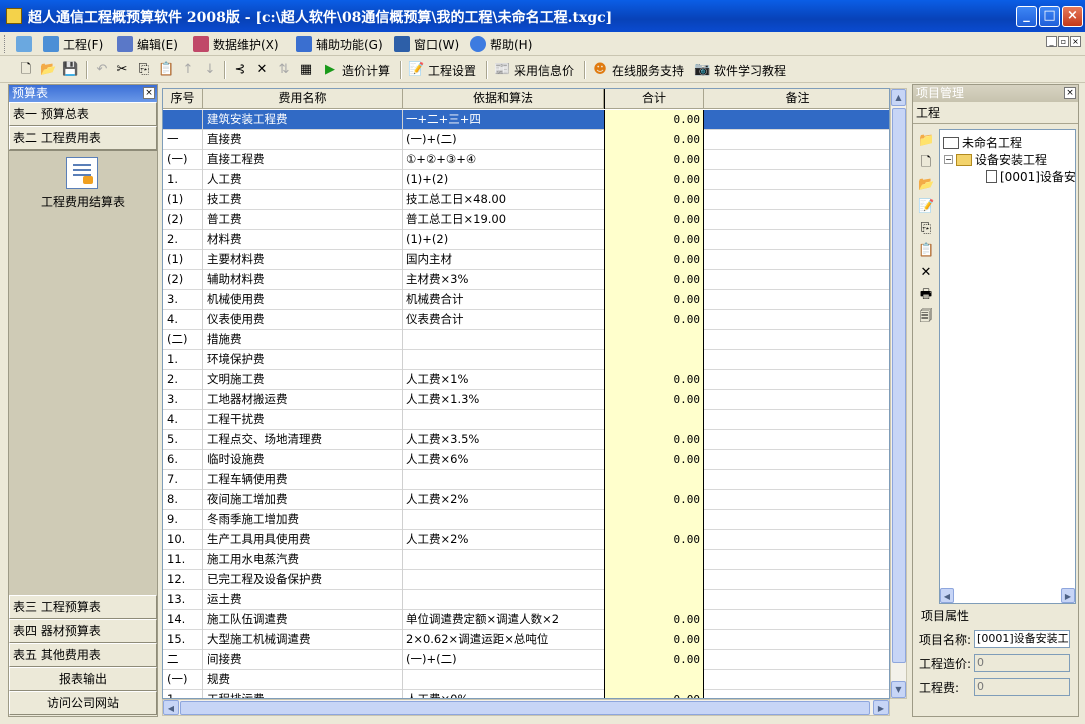  What do you see at coordinates (303, 320) in the screenshot?
I see `cell-name: 仪表使用费` at bounding box center [303, 320].